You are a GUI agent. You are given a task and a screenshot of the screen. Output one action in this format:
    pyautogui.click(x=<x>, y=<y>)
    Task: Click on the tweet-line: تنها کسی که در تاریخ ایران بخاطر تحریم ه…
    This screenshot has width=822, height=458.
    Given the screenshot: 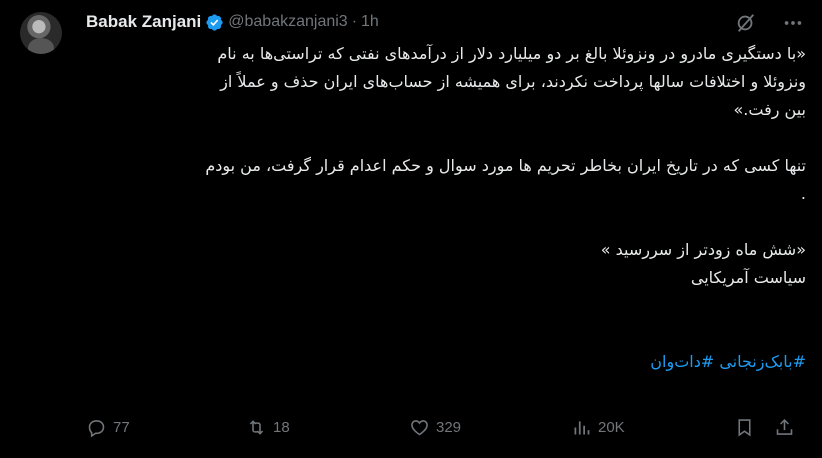 What is the action you would take?
    pyautogui.click(x=505, y=165)
    